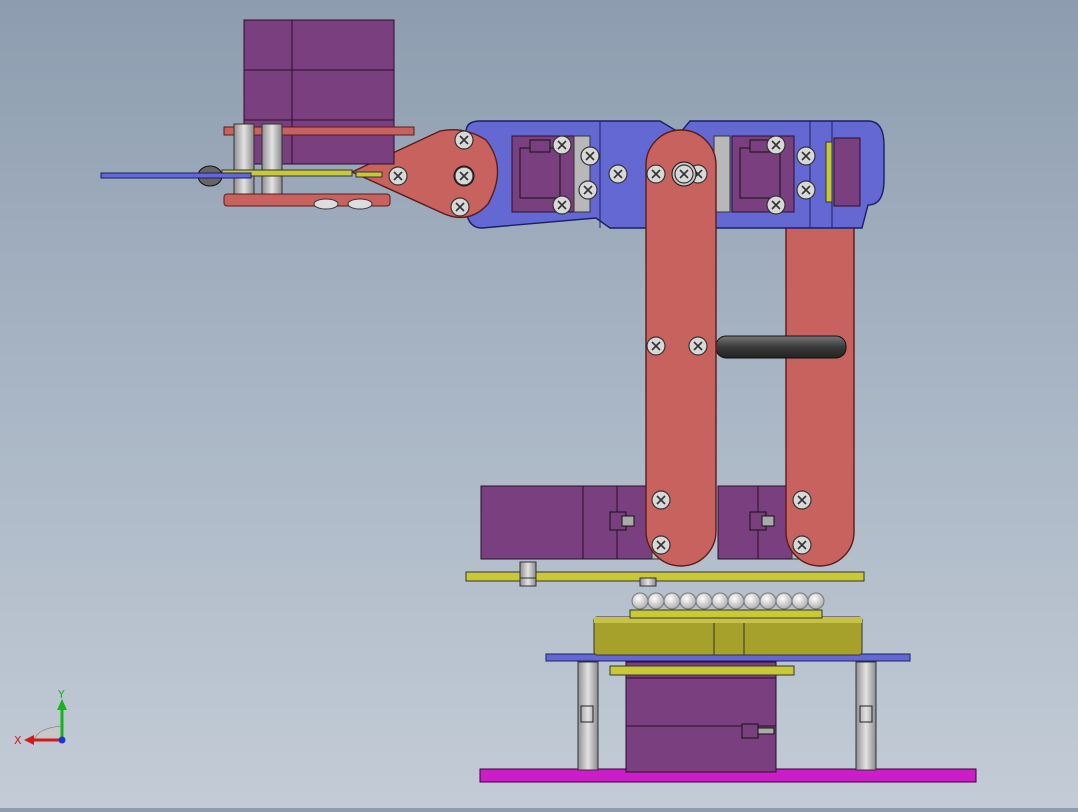  I want to click on ball-bearing, so click(728, 601).